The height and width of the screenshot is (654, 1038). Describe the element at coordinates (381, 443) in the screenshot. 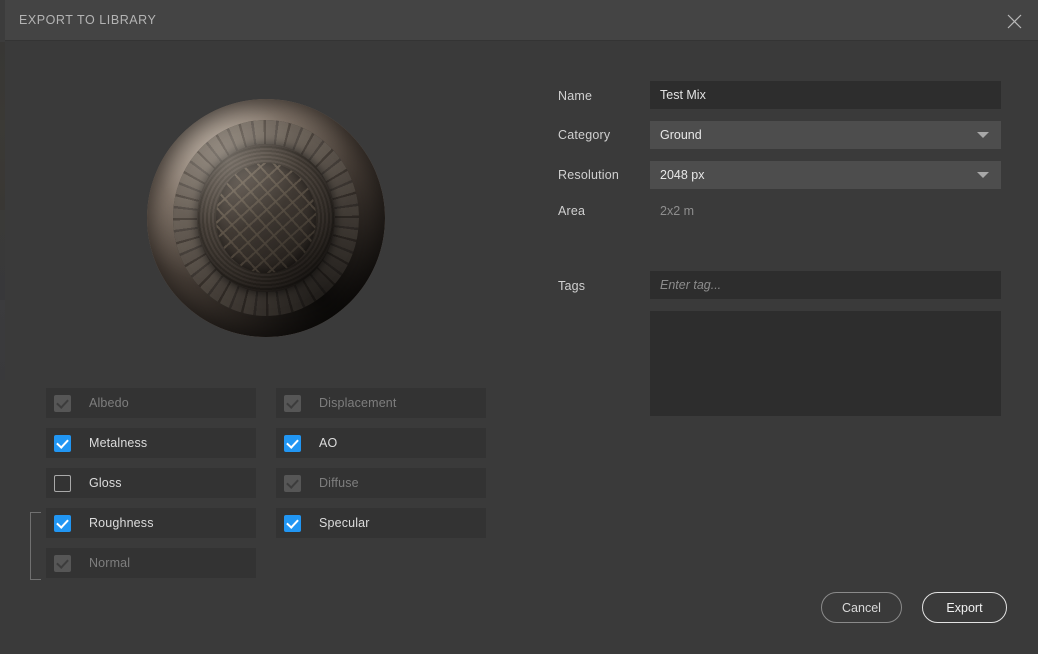

I see `map-row-ao: AO` at that location.